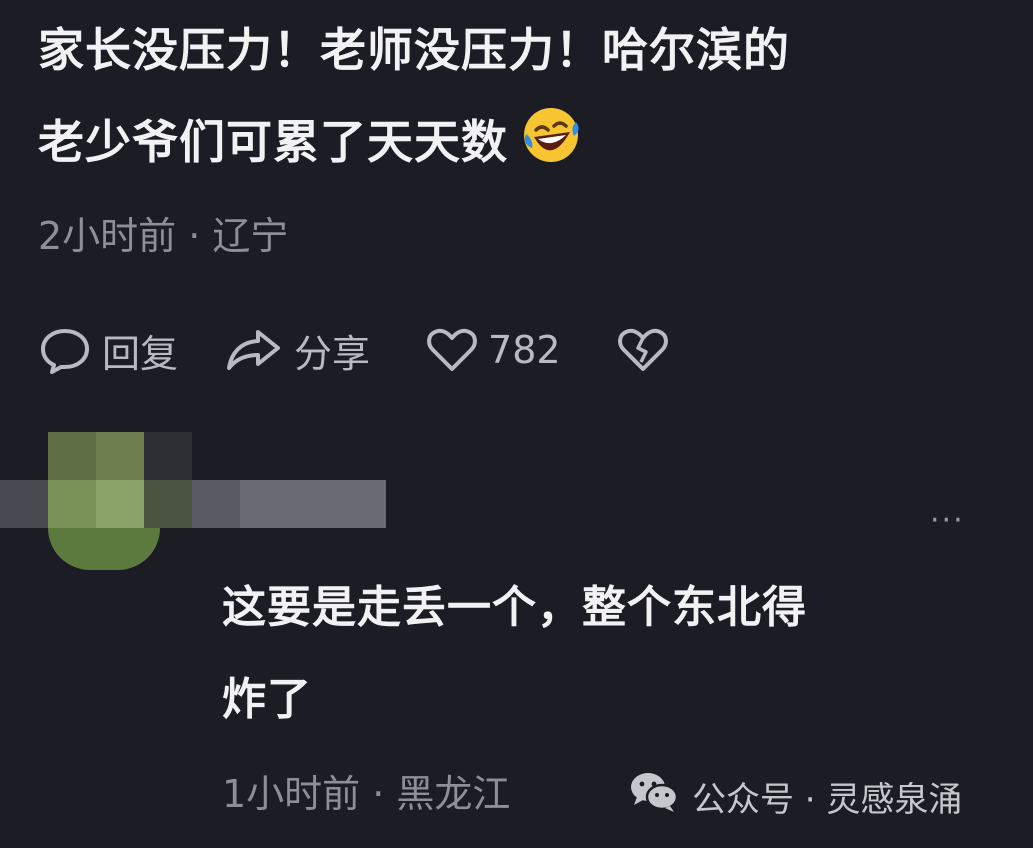 The height and width of the screenshot is (848, 1033). Describe the element at coordinates (273, 142) in the screenshot. I see `comment-text-span: 老少爷们可累了天天数` at that location.